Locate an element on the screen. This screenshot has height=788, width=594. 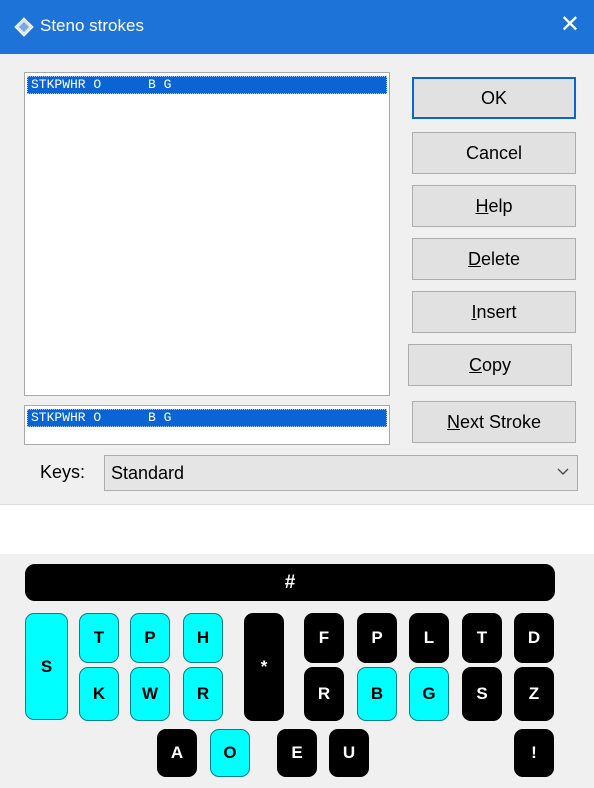
steno-key-exclaim: ! is located at coordinates (534, 753).